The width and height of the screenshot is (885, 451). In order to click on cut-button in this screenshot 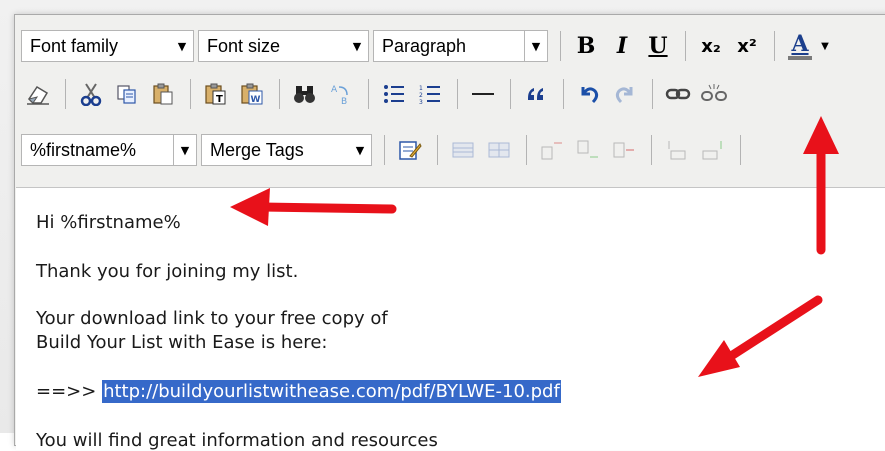, I will do `click(91, 94)`.